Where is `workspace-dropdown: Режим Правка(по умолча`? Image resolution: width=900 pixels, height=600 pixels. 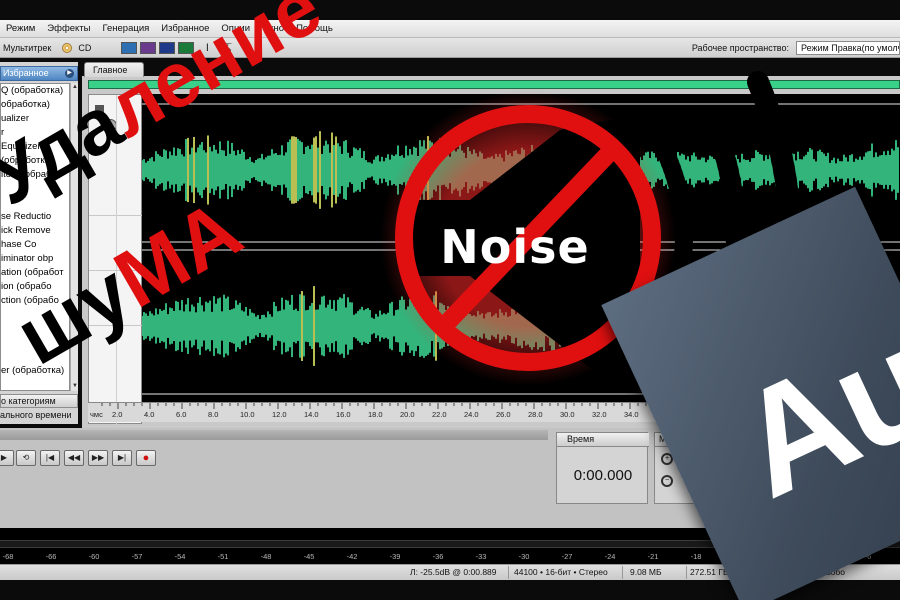
workspace-dropdown: Режим Правка(по умолча is located at coordinates (848, 48).